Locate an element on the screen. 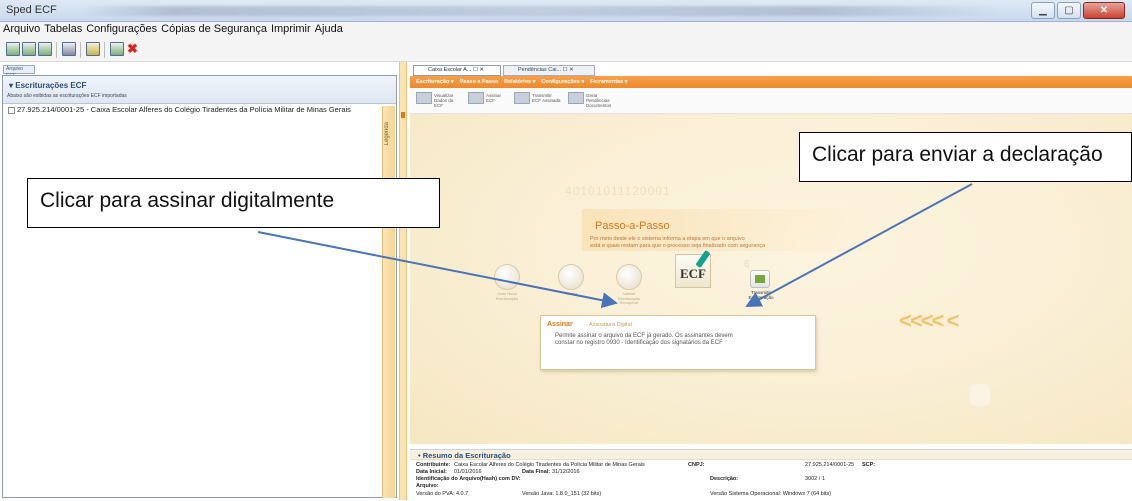  arrow-to-assinar is located at coordinates (437, 270).